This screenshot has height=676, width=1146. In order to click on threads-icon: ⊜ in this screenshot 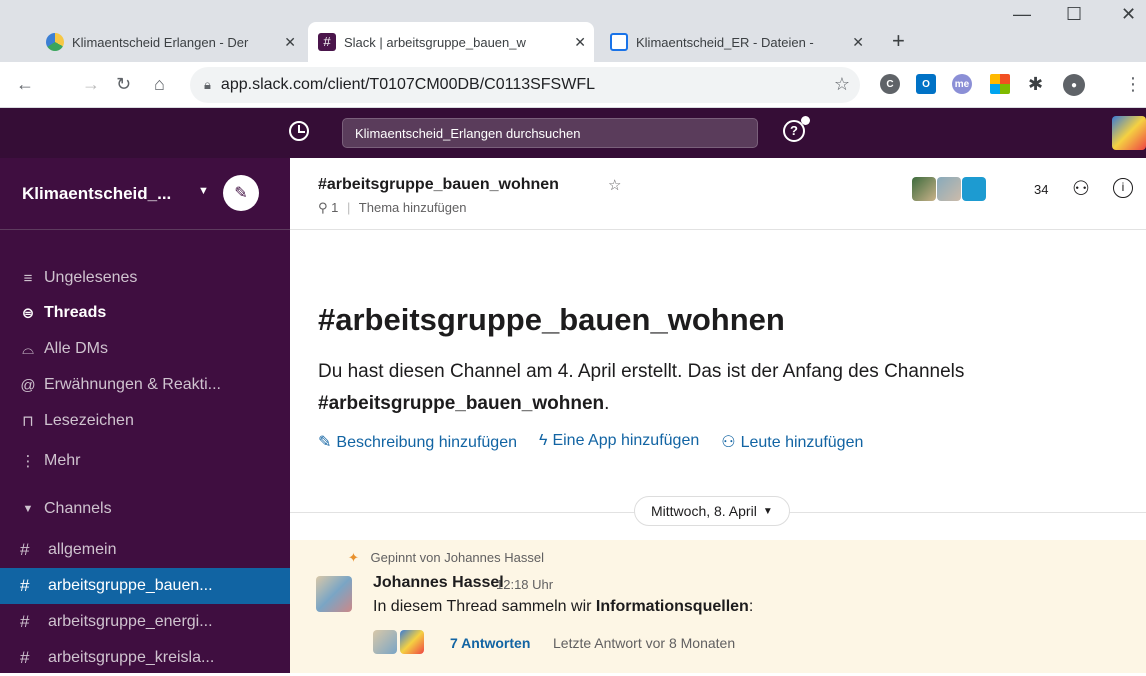, I will do `click(28, 313)`.